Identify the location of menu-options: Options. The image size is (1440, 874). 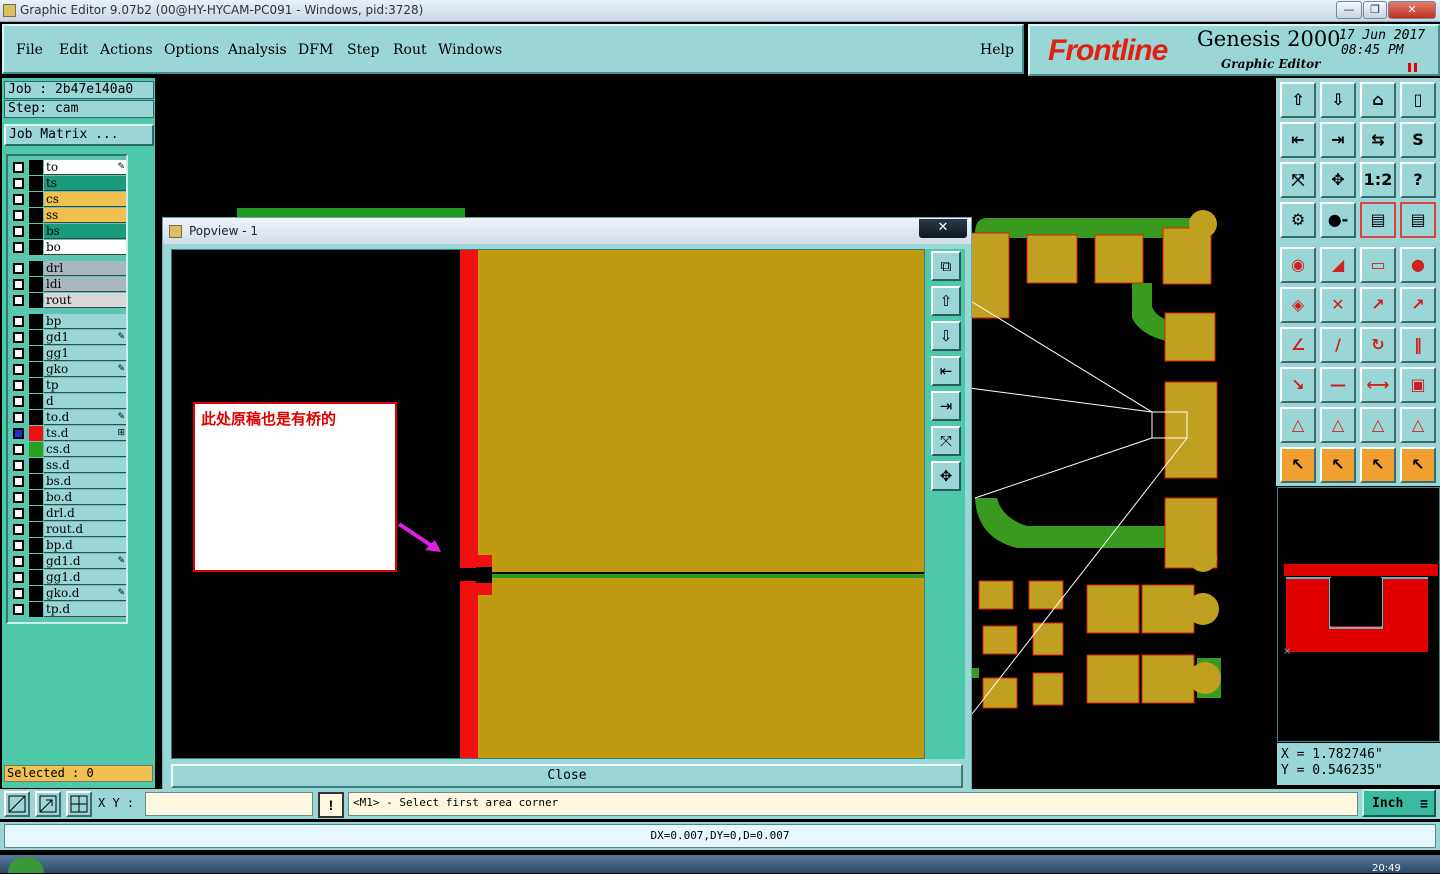
(191, 50).